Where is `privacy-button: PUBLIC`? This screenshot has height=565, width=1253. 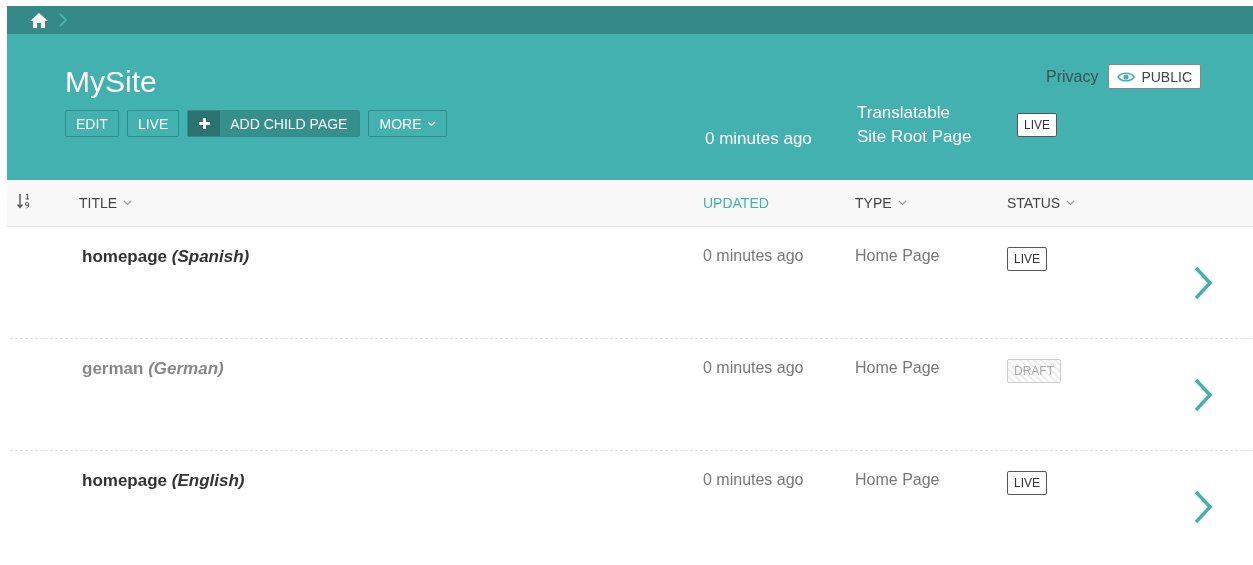 privacy-button: PUBLIC is located at coordinates (1154, 76).